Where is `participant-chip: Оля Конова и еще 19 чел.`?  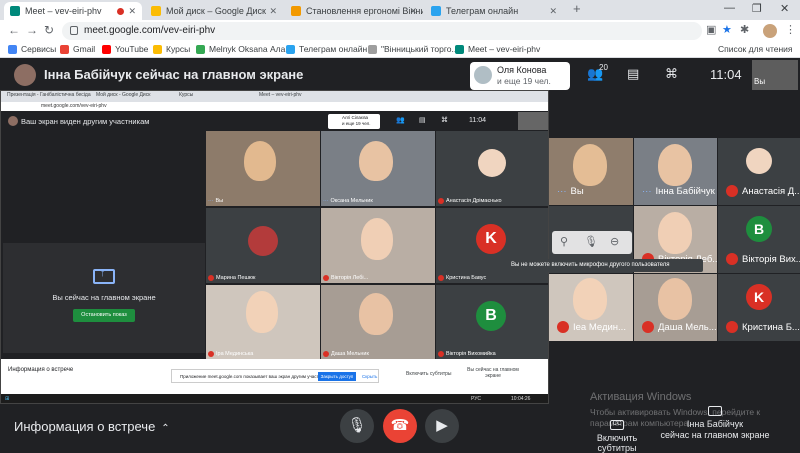
participant-chip: Оля Конова и еще 19 чел. is located at coordinates (520, 76).